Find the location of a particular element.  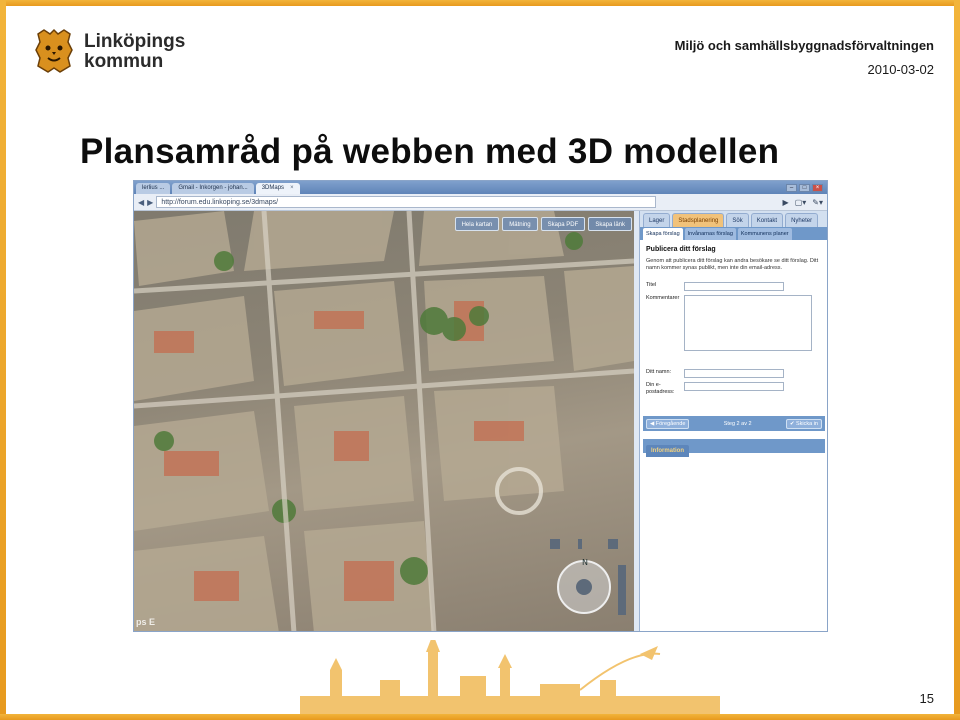

pan-control-icon is located at coordinates (584, 587).